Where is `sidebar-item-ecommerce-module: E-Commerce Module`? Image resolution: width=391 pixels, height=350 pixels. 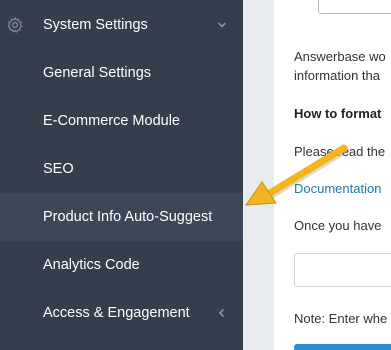
sidebar-item-ecommerce-module: E-Commerce Module is located at coordinates (121, 121).